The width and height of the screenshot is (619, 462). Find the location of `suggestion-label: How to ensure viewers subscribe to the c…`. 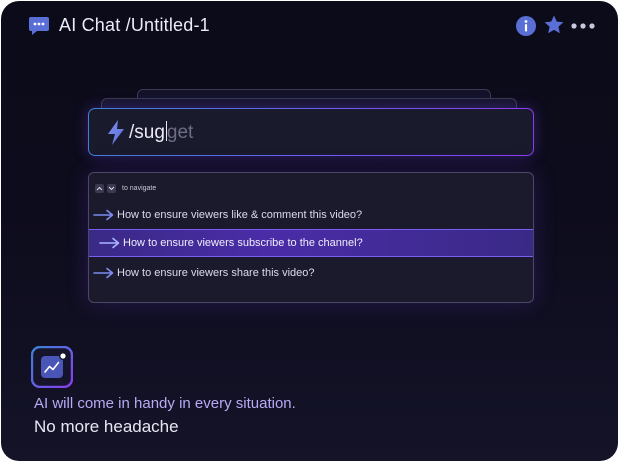

suggestion-label: How to ensure viewers subscribe to the c… is located at coordinates (243, 243).